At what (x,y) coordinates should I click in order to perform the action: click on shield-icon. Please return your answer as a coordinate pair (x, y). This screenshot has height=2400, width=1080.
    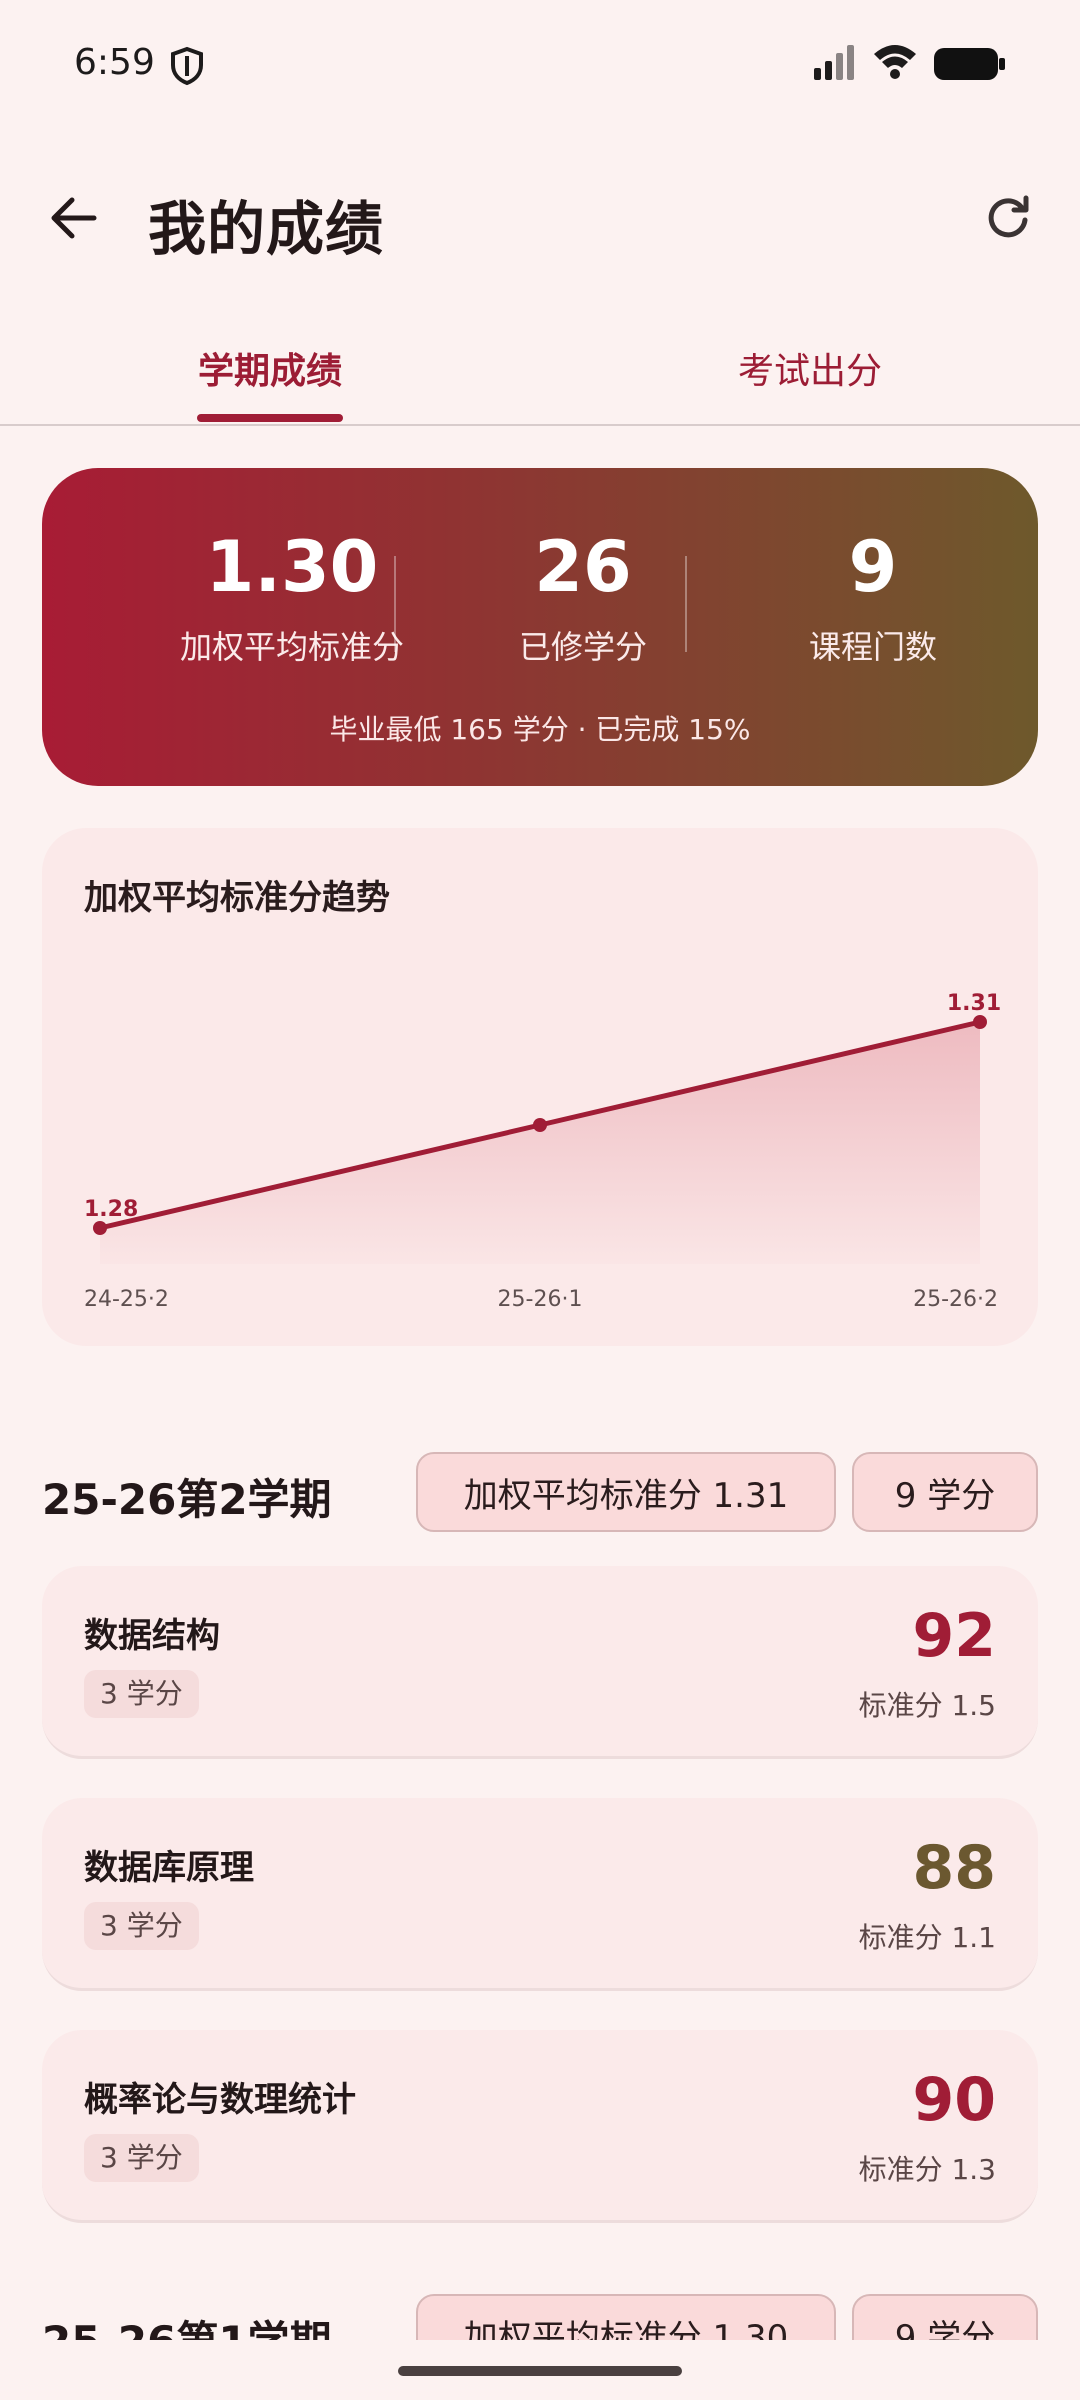
    Looking at the image, I should click on (187, 68).